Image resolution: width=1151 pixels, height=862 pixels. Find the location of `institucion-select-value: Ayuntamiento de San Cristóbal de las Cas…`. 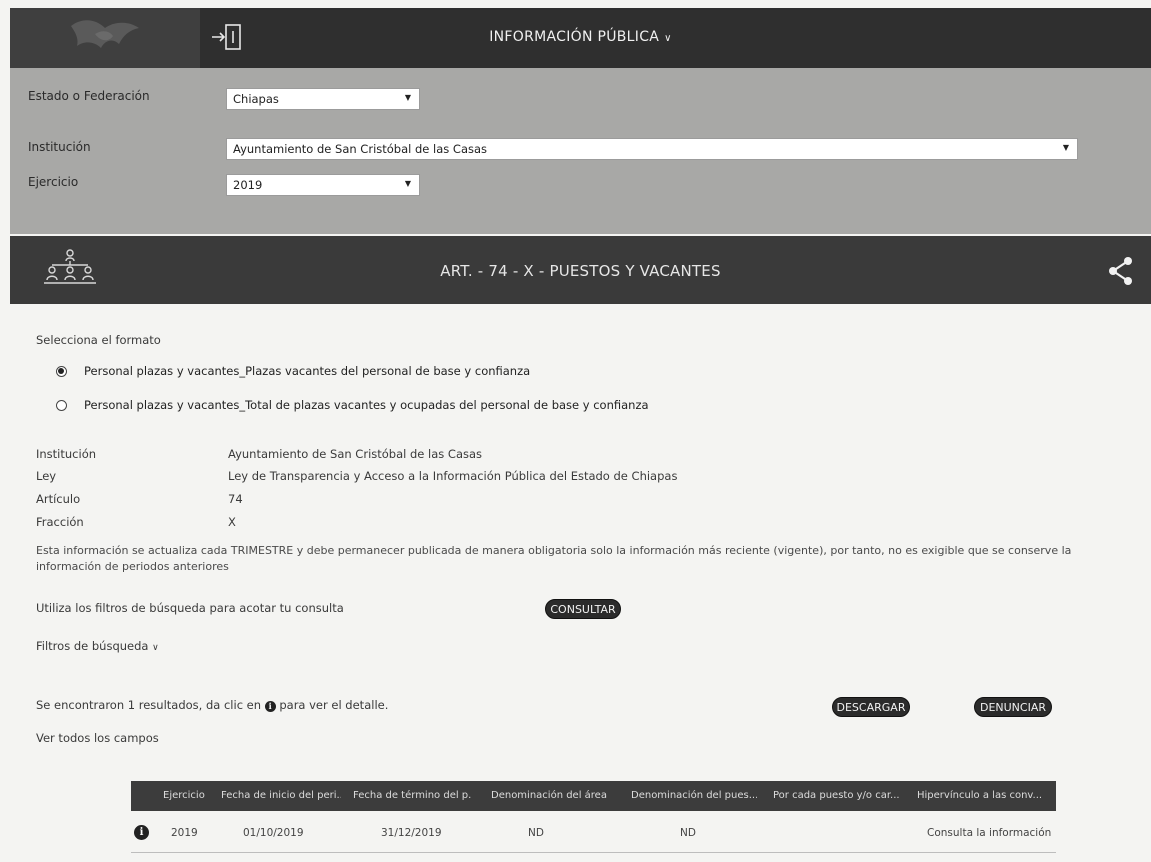

institucion-select-value: Ayuntamiento de San Cristóbal de las Cas… is located at coordinates (360, 149).